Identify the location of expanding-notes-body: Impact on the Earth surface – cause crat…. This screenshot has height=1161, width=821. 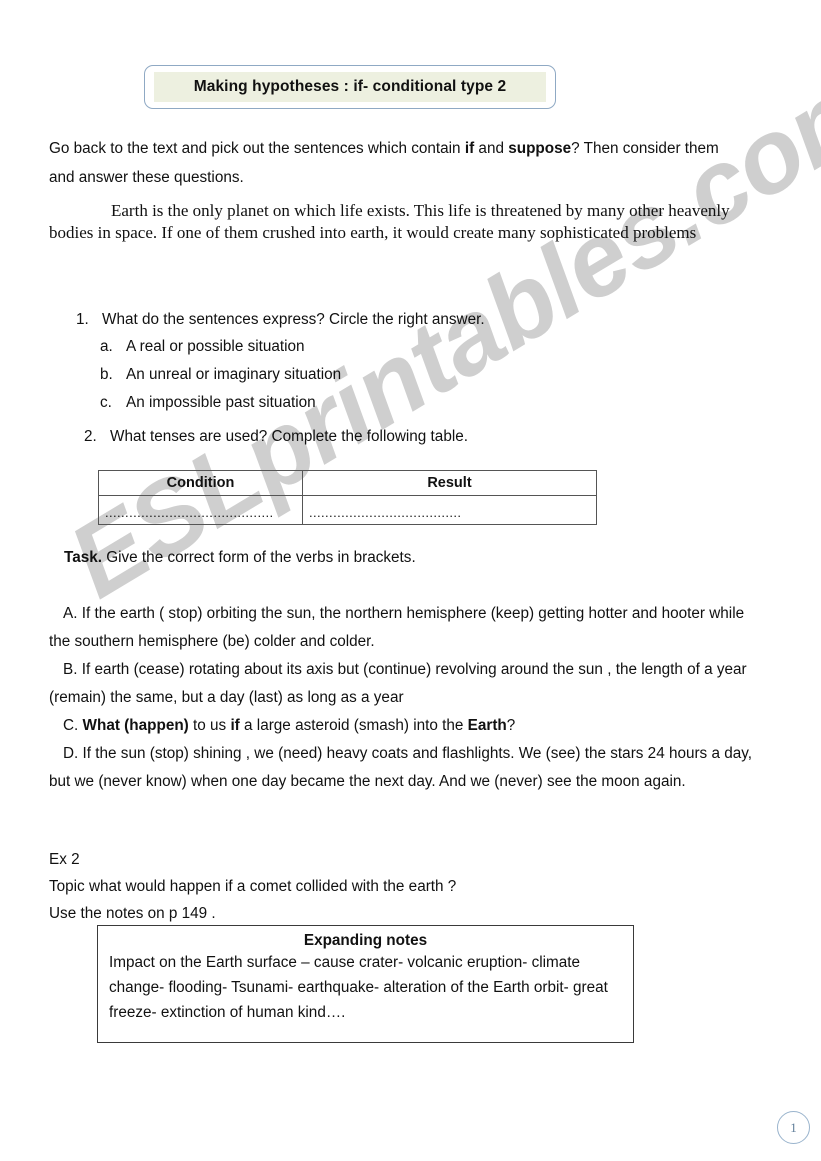
(358, 987).